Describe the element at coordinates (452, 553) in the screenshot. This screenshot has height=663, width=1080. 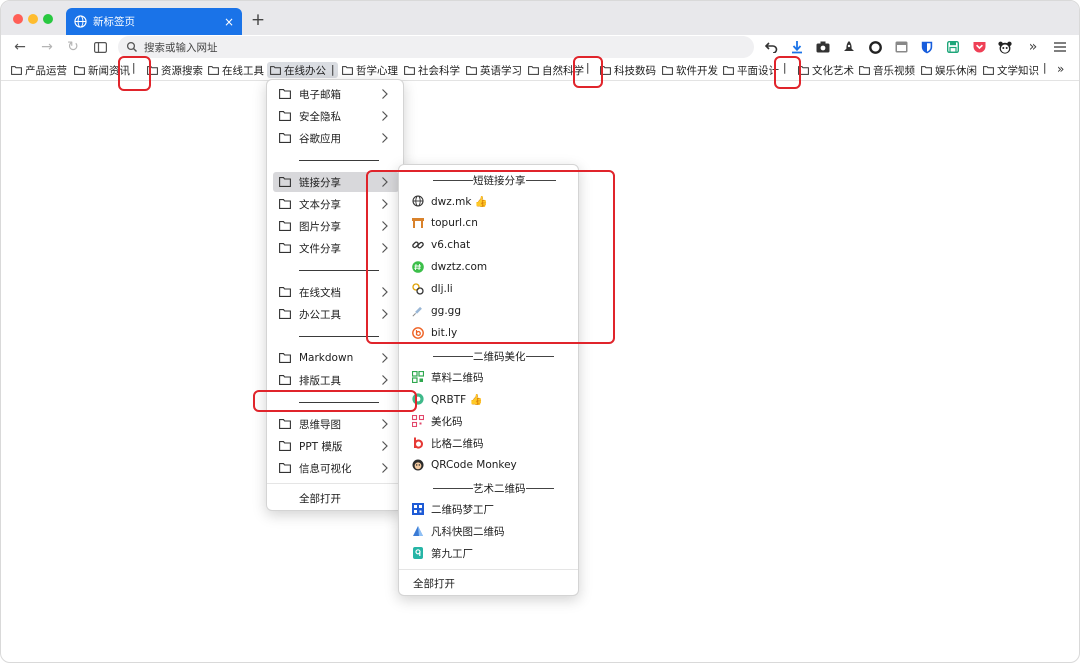
I see `link-label: 第九工厂` at that location.